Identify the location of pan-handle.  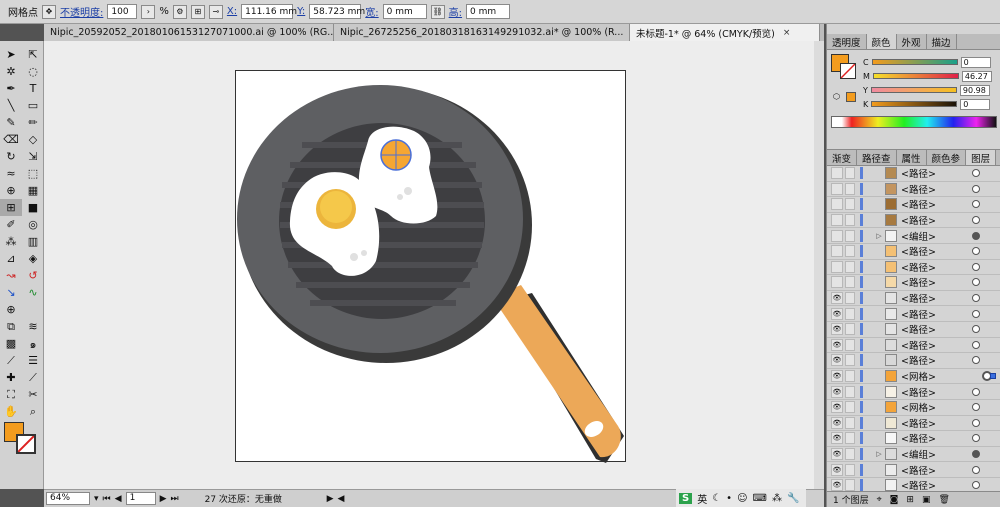
(558, 374).